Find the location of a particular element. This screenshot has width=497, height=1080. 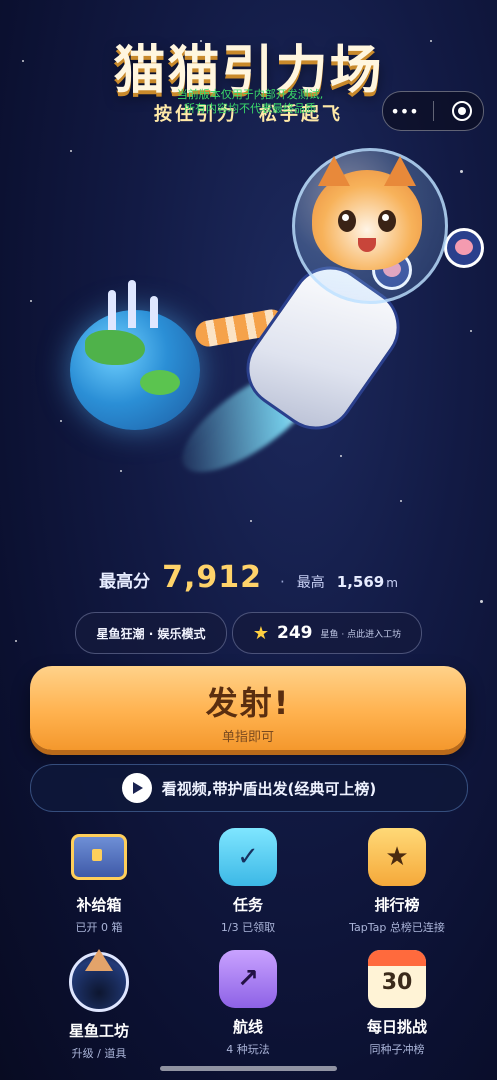

menu-item-sub: 同种子冲榜 is located at coordinates (397, 1049).